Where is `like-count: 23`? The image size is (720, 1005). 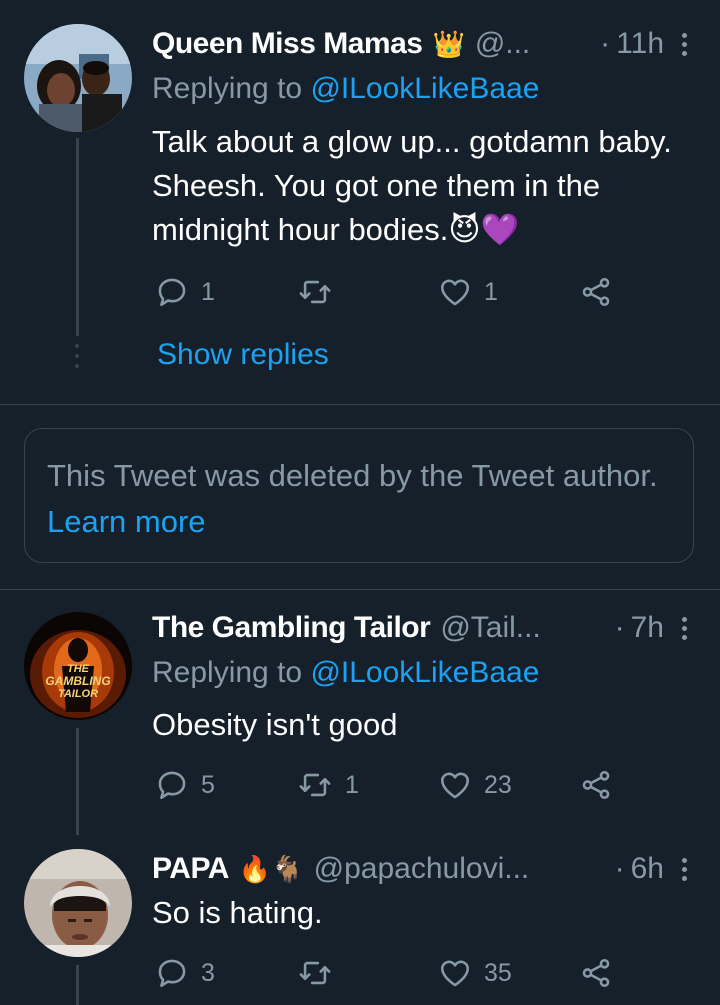
like-count: 23 is located at coordinates (498, 784).